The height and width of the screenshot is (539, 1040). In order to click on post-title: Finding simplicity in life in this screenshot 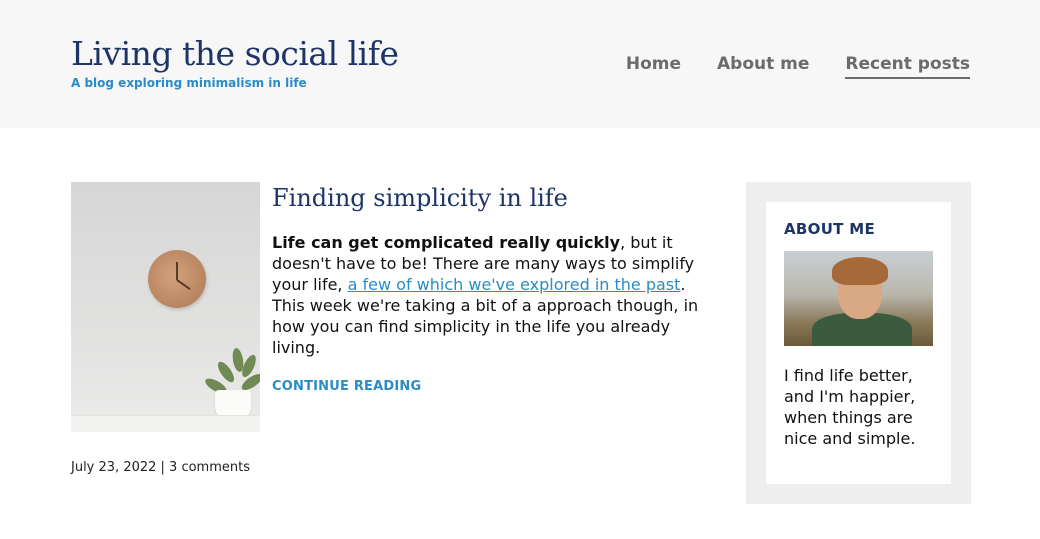, I will do `click(487, 198)`.